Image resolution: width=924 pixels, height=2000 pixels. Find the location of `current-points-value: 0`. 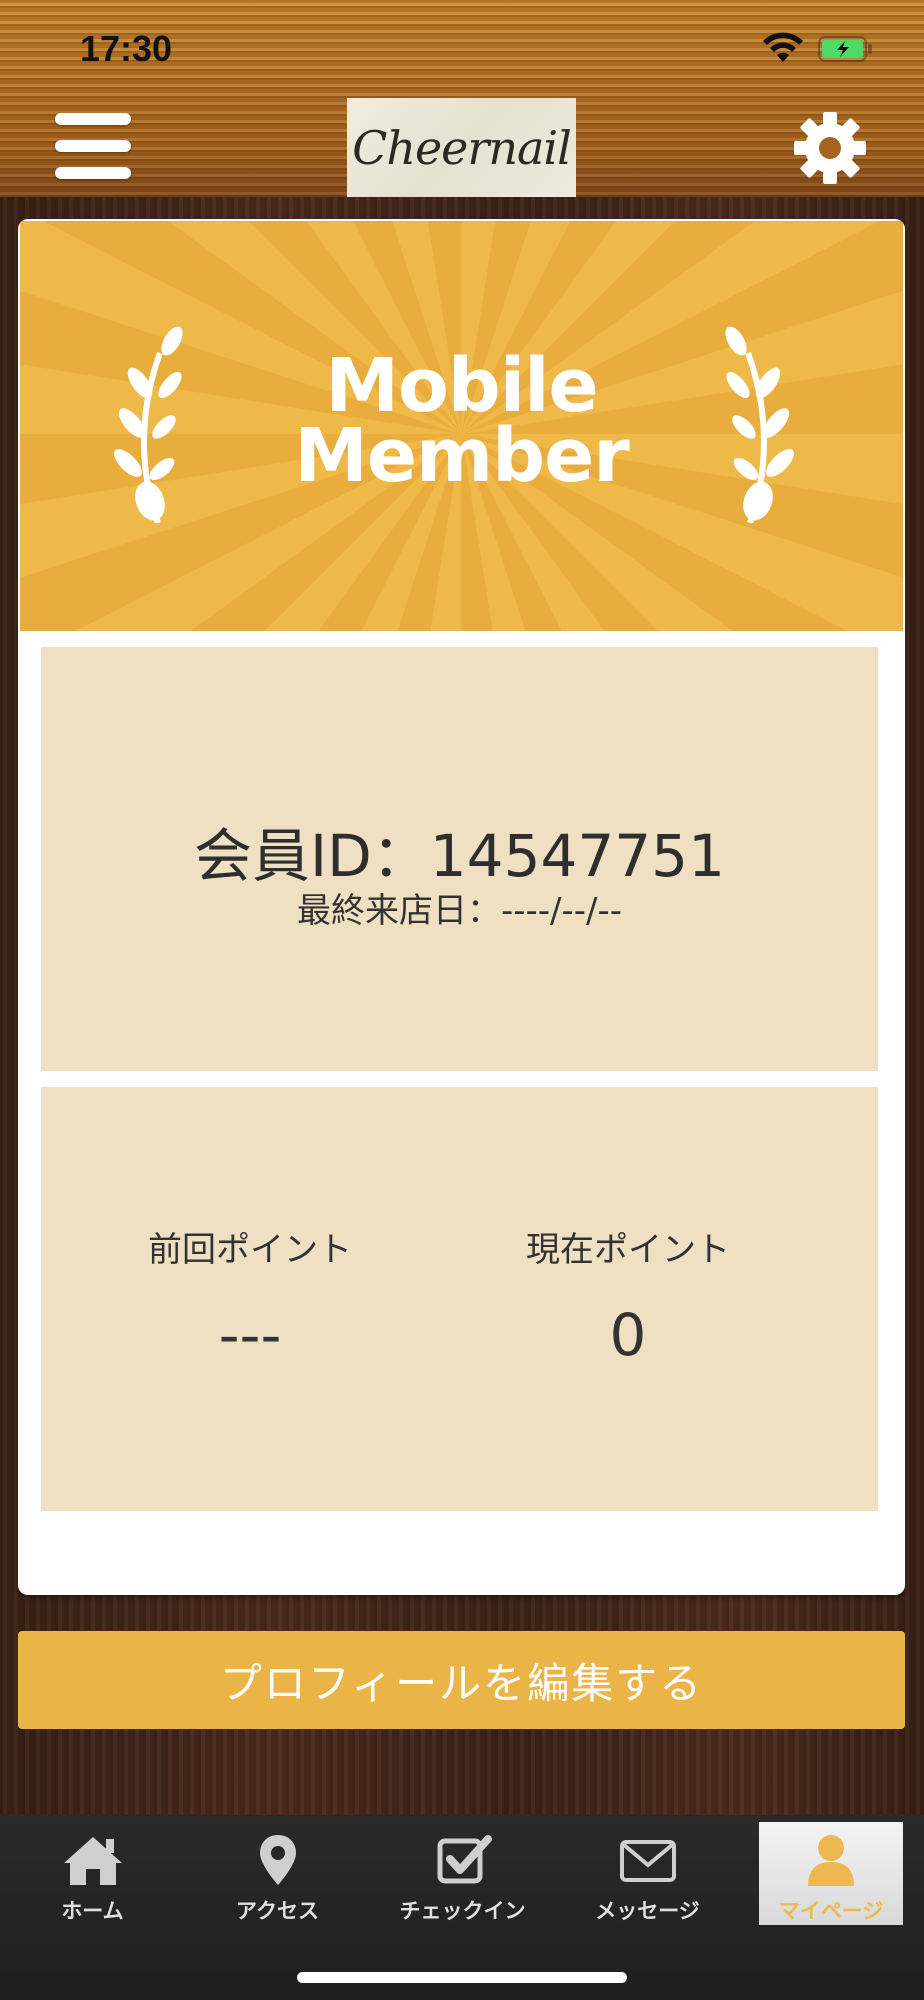

current-points-value: 0 is located at coordinates (628, 1335).